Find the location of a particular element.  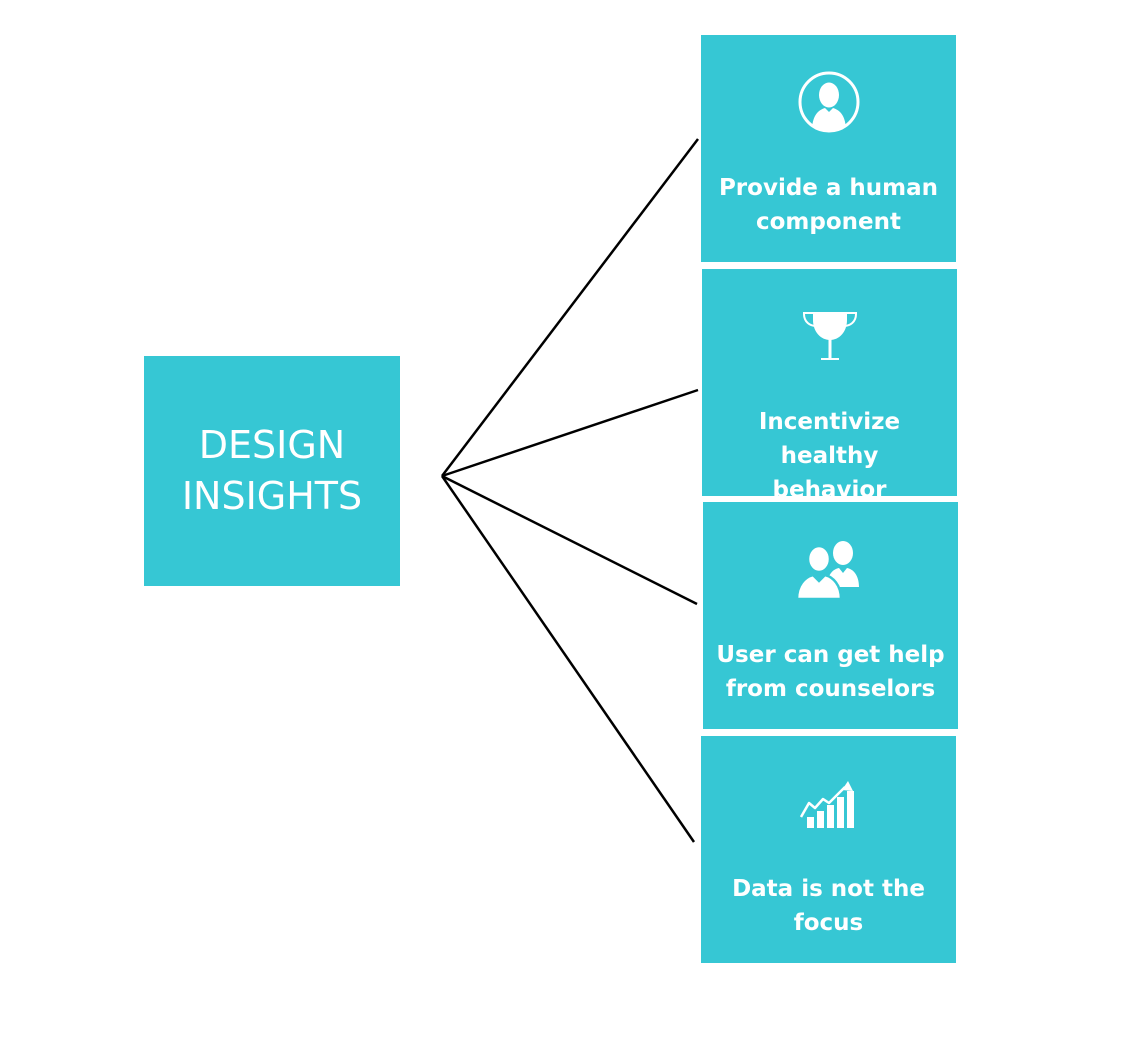

insight-label: User can get help from counselors is located at coordinates (830, 672).